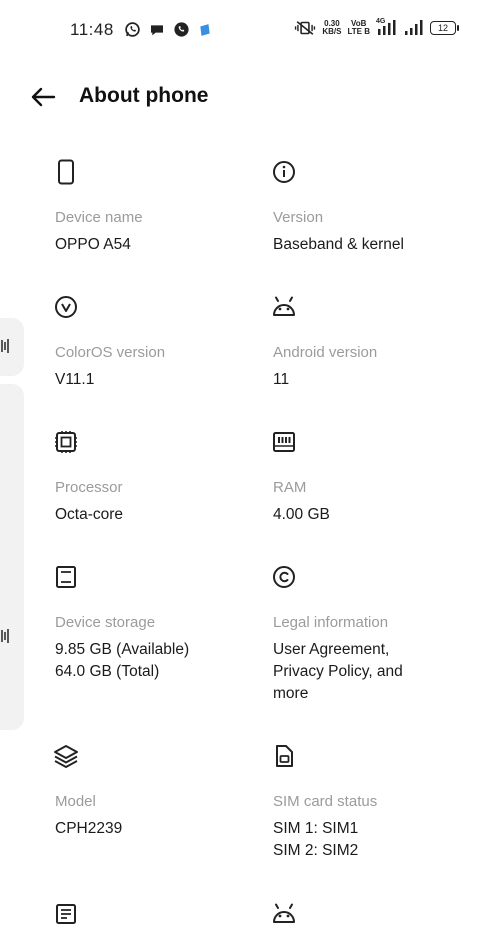 The width and height of the screenshot is (486, 945). I want to click on device-name-item: Device name OPPO A54, so click(155, 207).